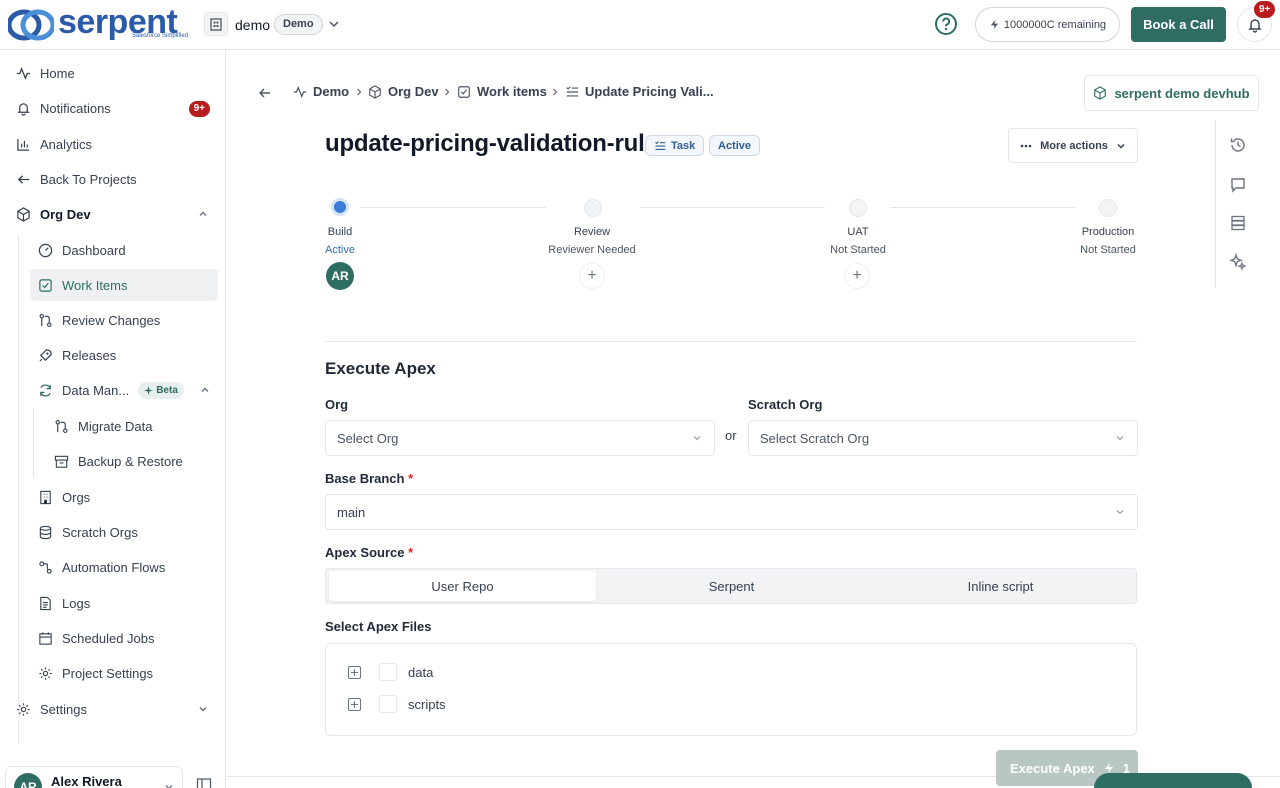  I want to click on status-badge: Active, so click(735, 145).